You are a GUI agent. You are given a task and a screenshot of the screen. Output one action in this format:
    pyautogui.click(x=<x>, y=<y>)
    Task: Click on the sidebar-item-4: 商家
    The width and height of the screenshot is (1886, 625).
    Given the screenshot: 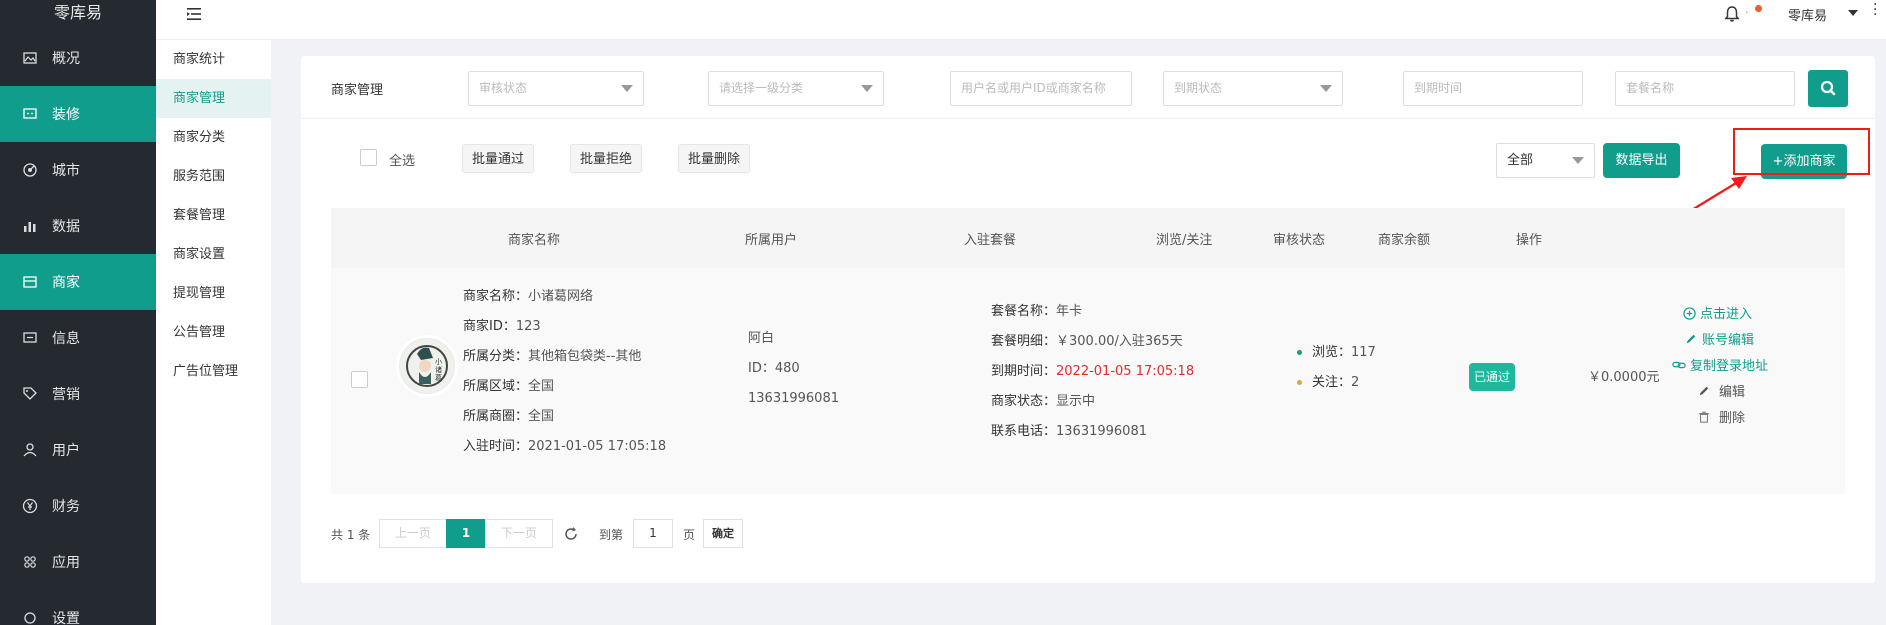 What is the action you would take?
    pyautogui.click(x=78, y=282)
    